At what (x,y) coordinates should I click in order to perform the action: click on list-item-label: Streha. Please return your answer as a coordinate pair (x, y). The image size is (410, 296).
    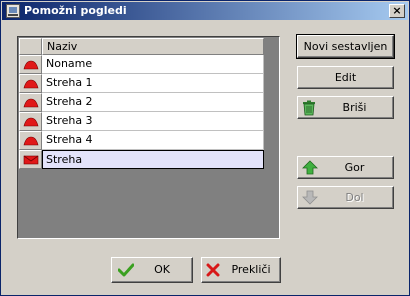
    Looking at the image, I should click on (153, 159).